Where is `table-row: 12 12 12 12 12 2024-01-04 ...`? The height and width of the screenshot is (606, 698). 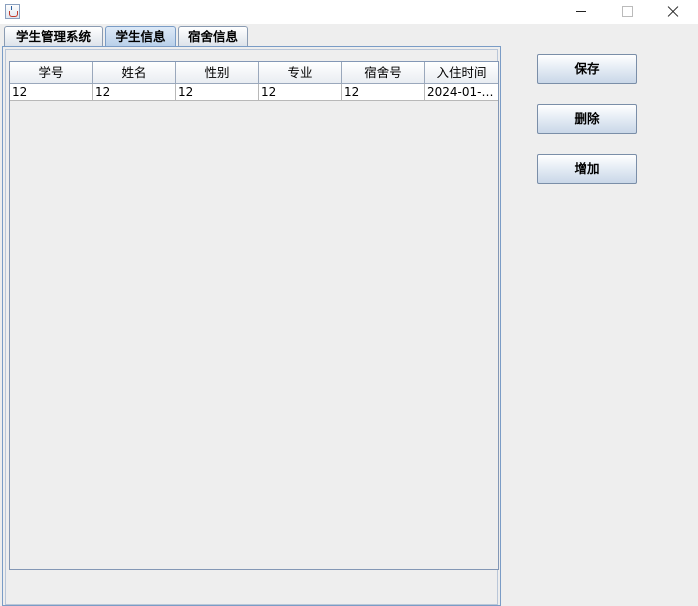
table-row: 12 12 12 12 12 2024-01-04 ... is located at coordinates (254, 92).